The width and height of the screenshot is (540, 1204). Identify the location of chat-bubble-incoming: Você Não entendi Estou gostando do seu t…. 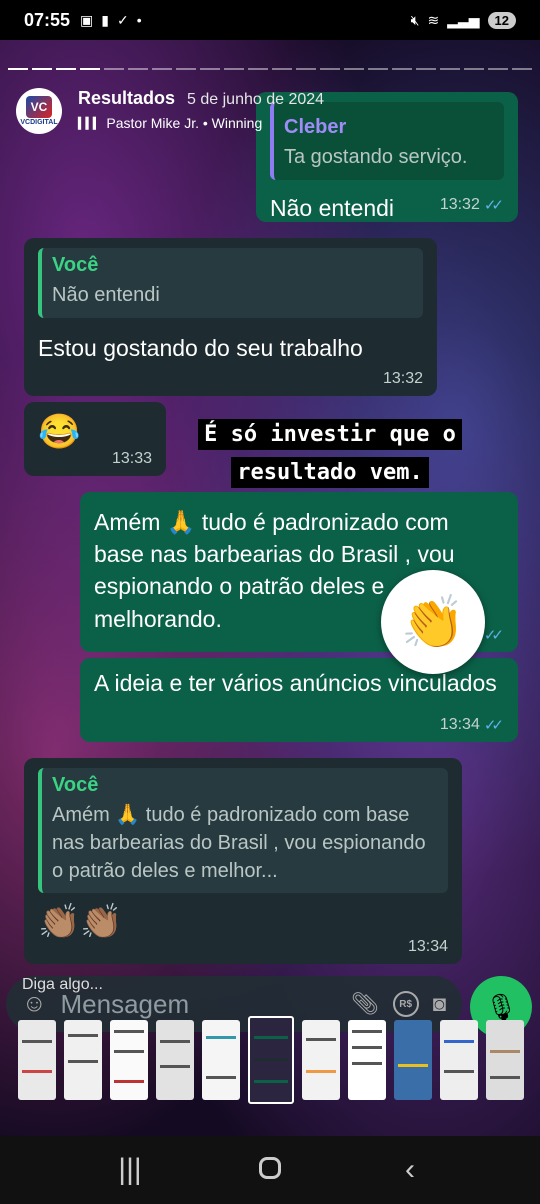
(230, 317).